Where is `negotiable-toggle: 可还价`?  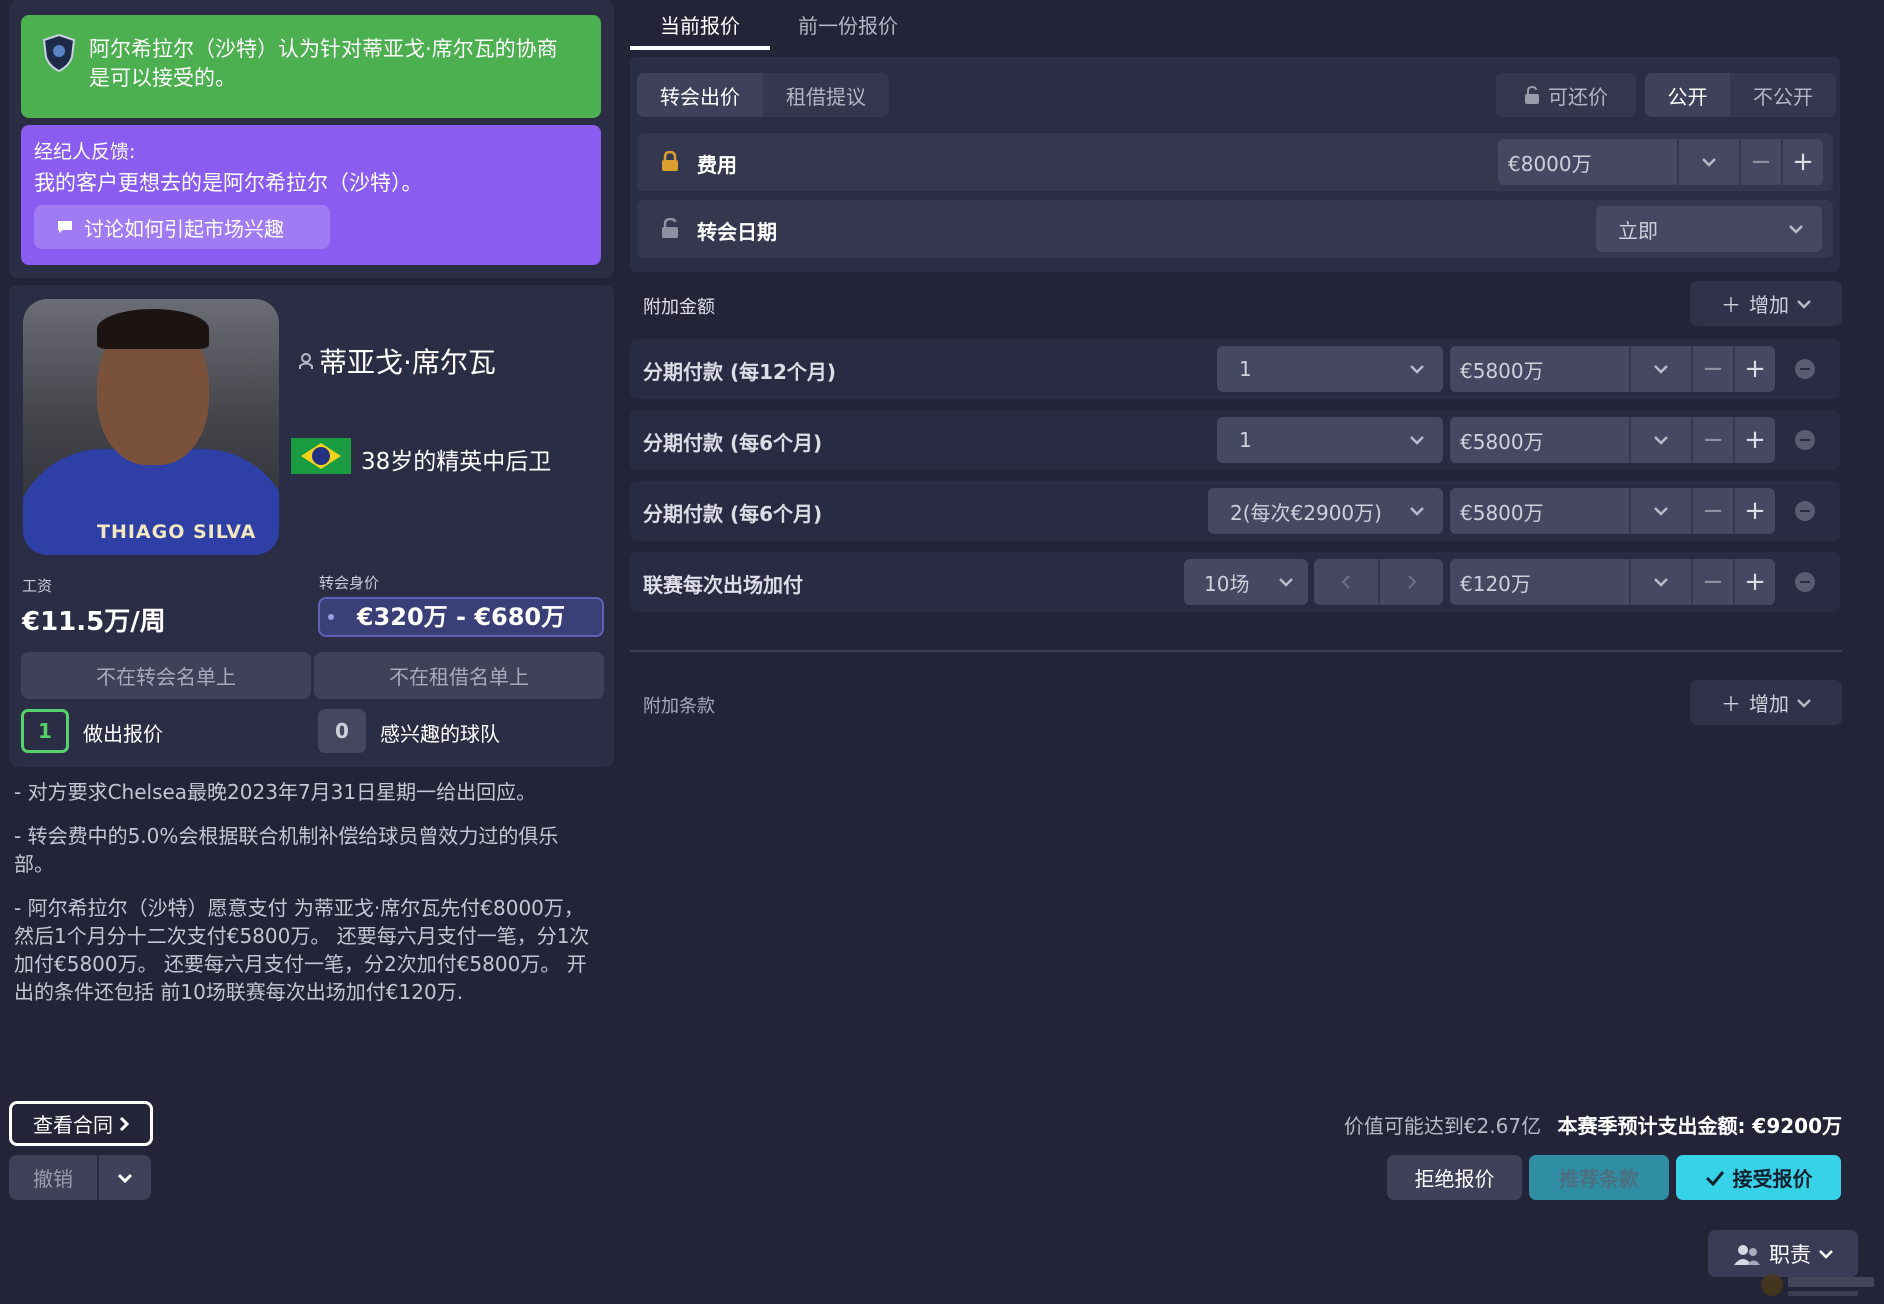 negotiable-toggle: 可还价 is located at coordinates (1566, 95).